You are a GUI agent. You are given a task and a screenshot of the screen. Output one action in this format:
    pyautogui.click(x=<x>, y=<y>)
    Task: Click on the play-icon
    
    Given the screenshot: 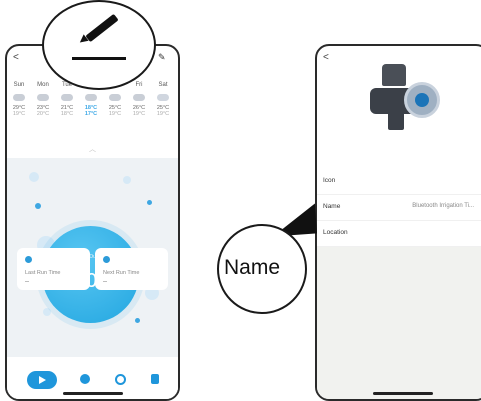 What is the action you would take?
    pyautogui.click(x=42, y=380)
    